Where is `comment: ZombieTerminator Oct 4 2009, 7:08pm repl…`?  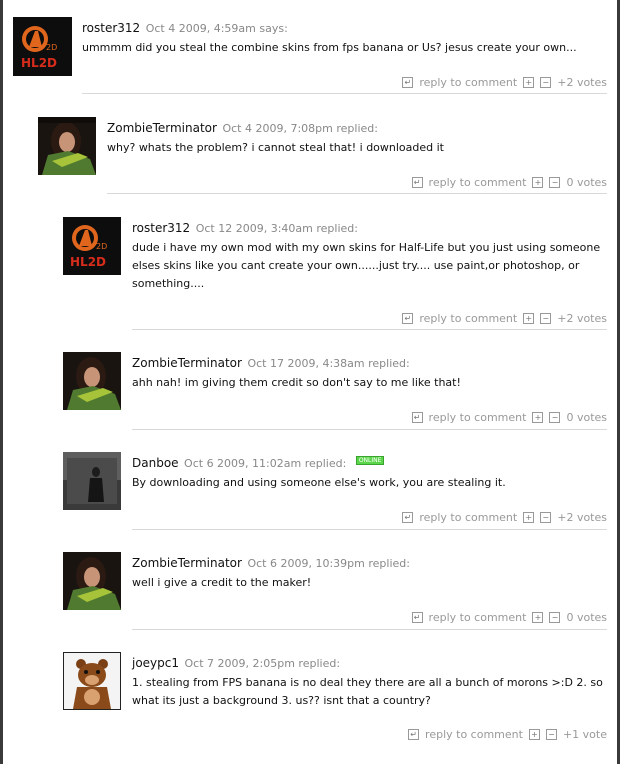
comment: ZombieTerminator Oct 4 2009, 7:08pm repl… is located at coordinates (322, 156).